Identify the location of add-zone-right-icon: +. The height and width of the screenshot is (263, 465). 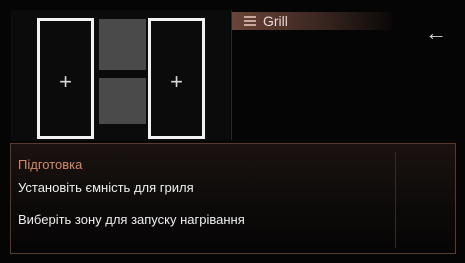
(176, 81).